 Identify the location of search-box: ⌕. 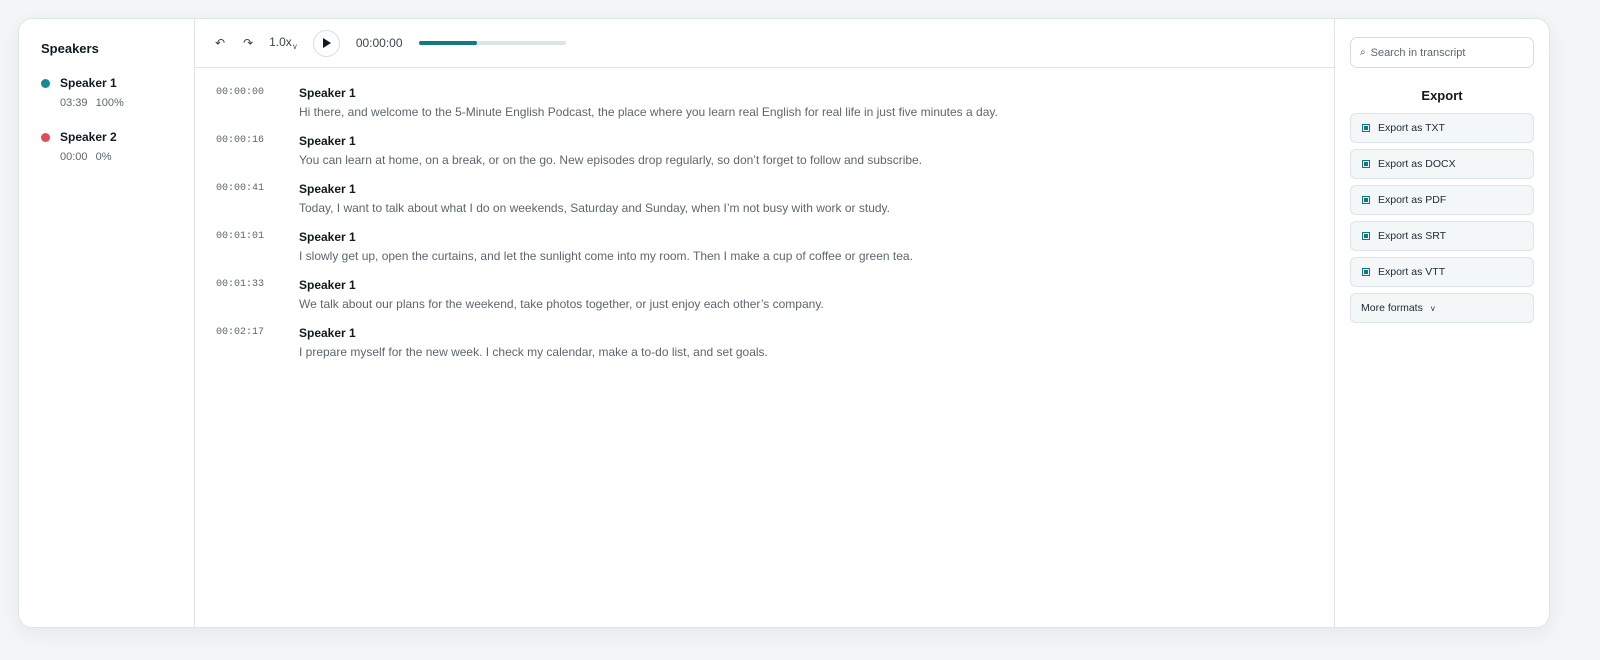
(1442, 52).